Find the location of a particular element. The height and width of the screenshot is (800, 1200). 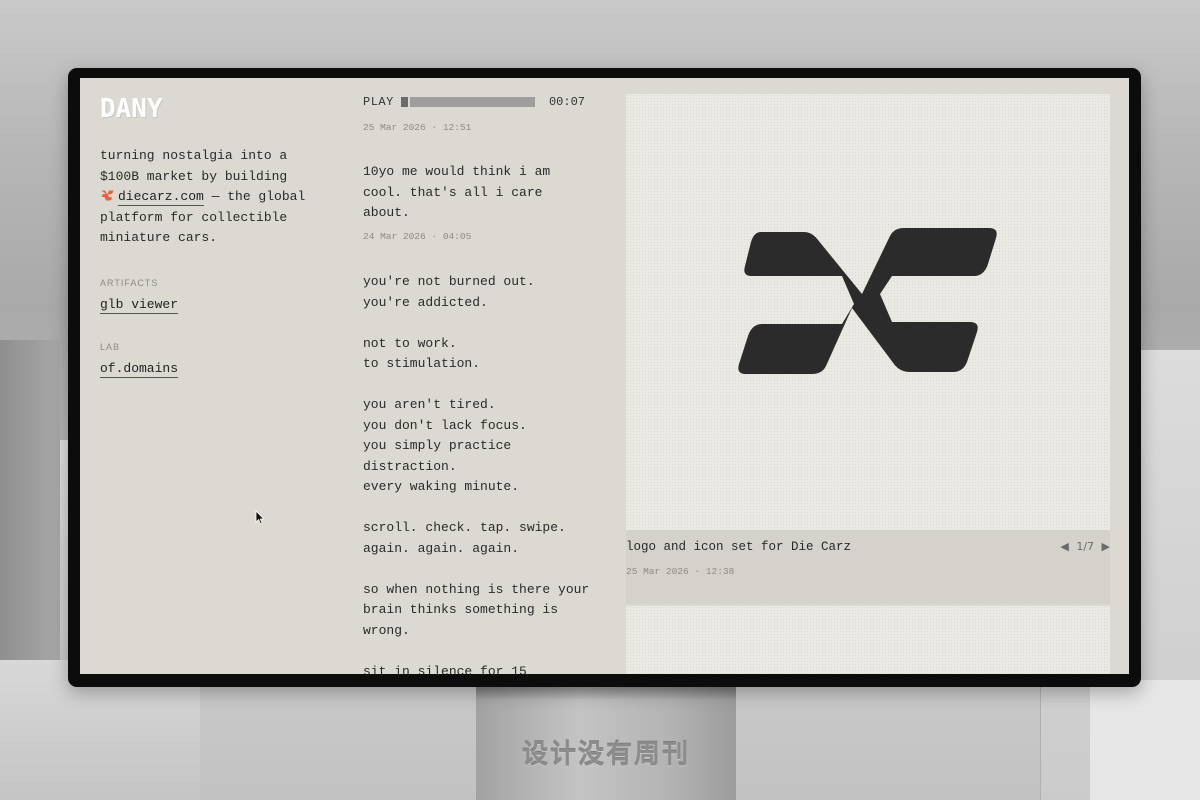

backdrop-block-right-low is located at coordinates (1145, 740).